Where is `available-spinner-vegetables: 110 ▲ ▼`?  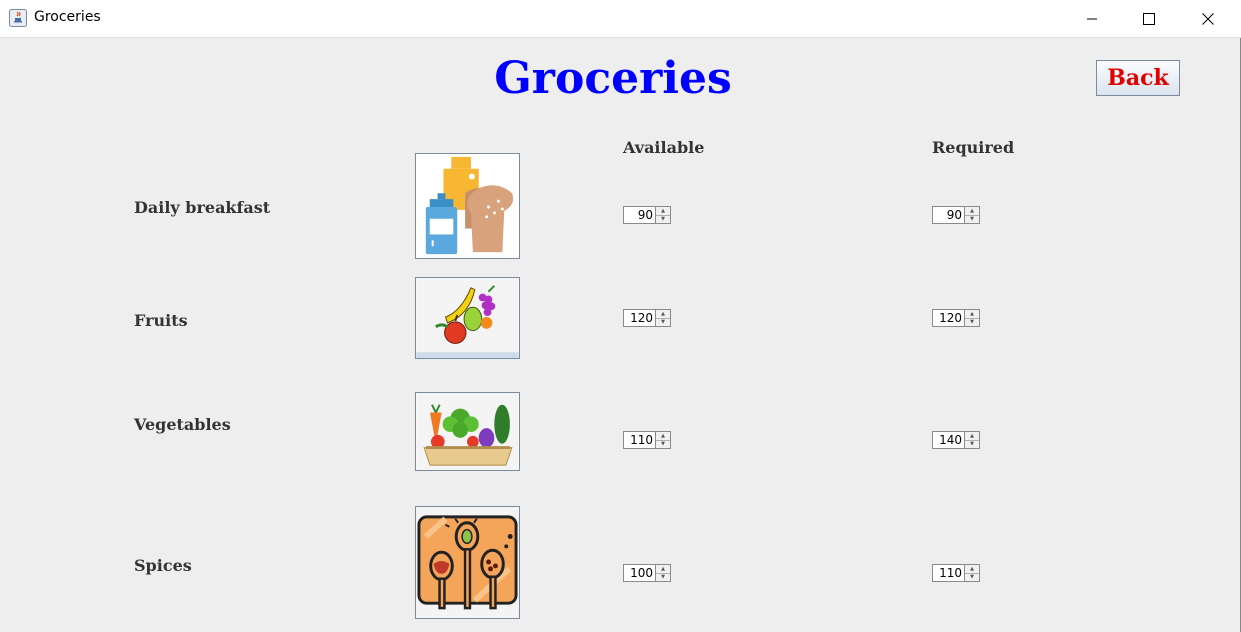
available-spinner-vegetables: 110 ▲ ▼ is located at coordinates (647, 440).